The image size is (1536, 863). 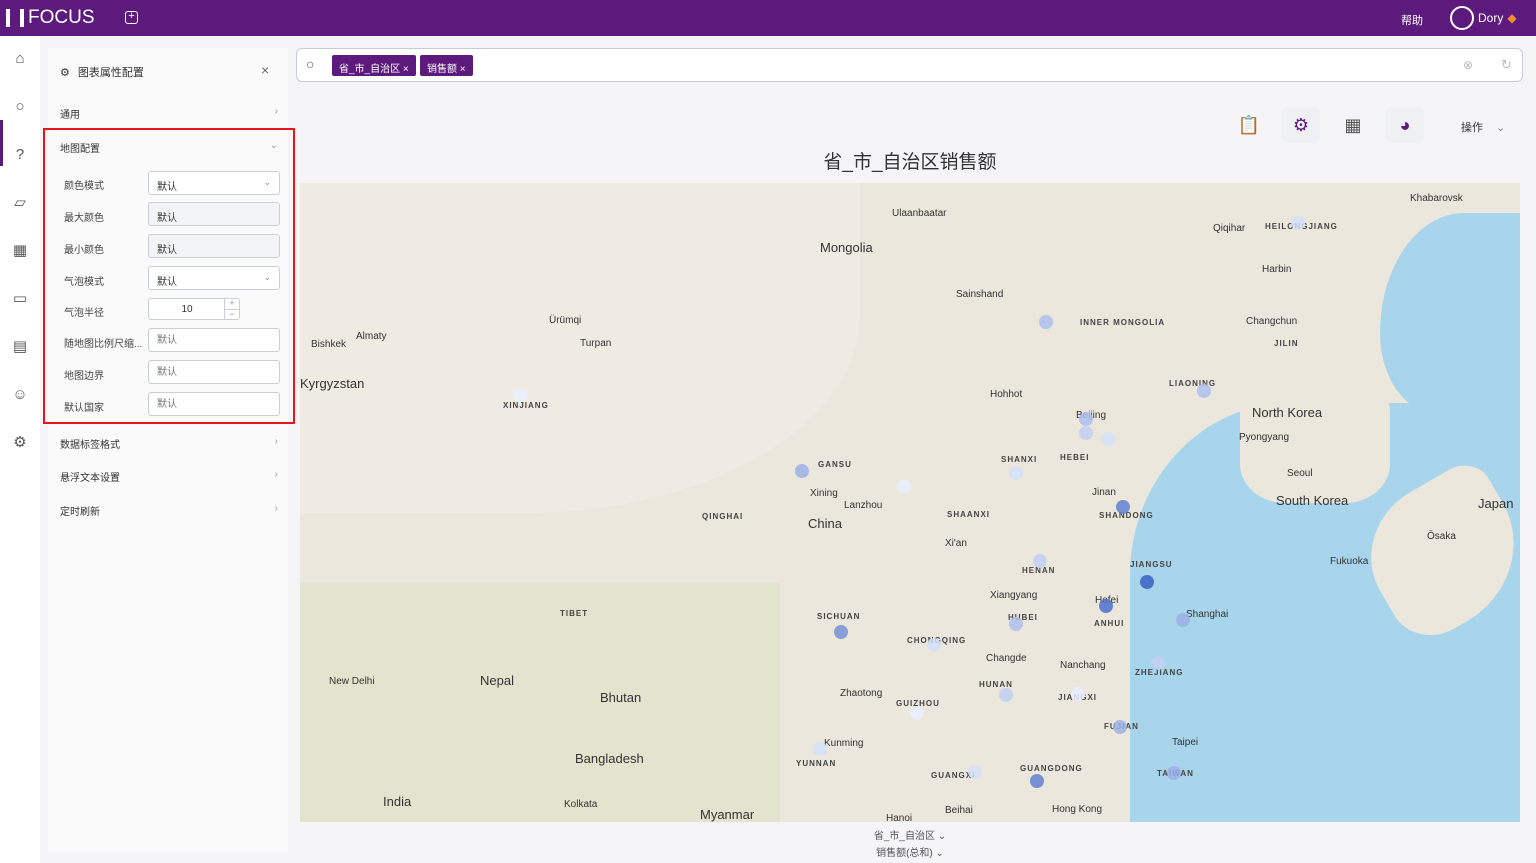 I want to click on section-data-label: 数据标签格式 ›, so click(x=169, y=443).